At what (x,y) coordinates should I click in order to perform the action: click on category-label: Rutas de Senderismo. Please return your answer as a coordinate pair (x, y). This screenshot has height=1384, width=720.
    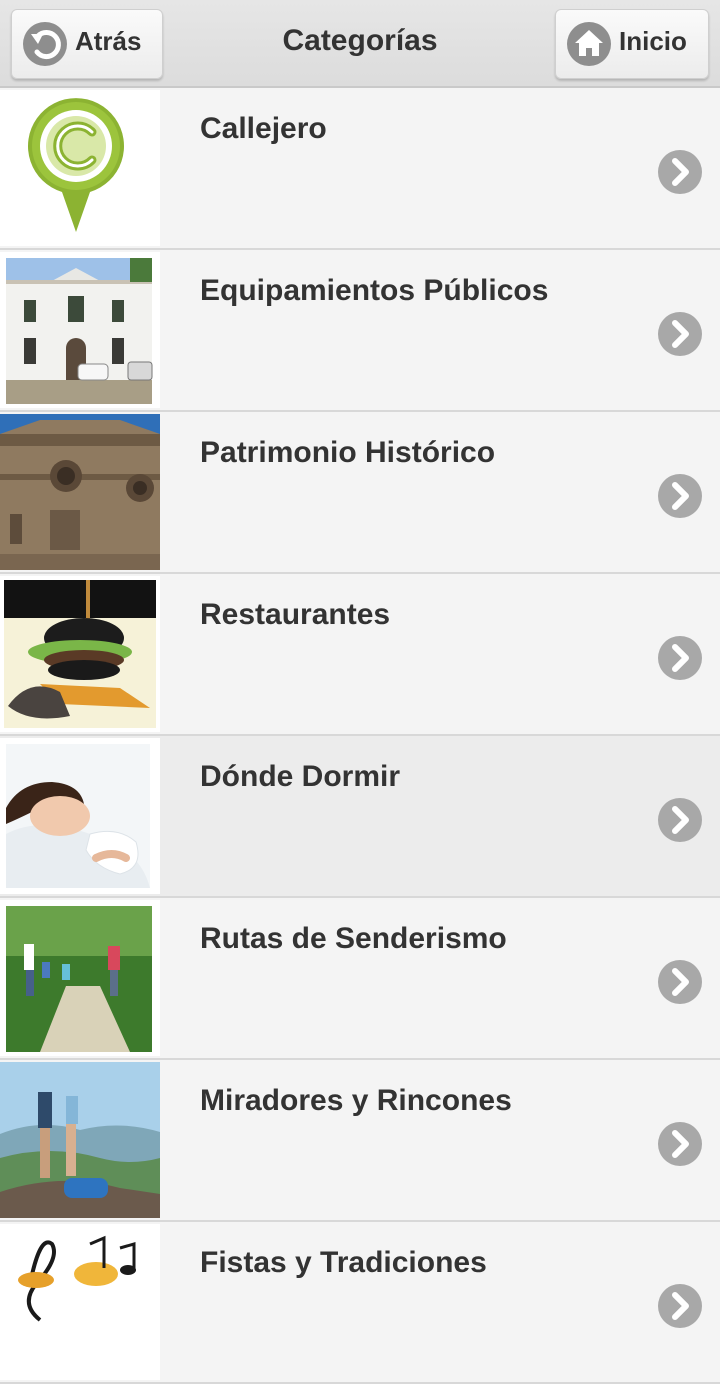
    Looking at the image, I should click on (353, 938).